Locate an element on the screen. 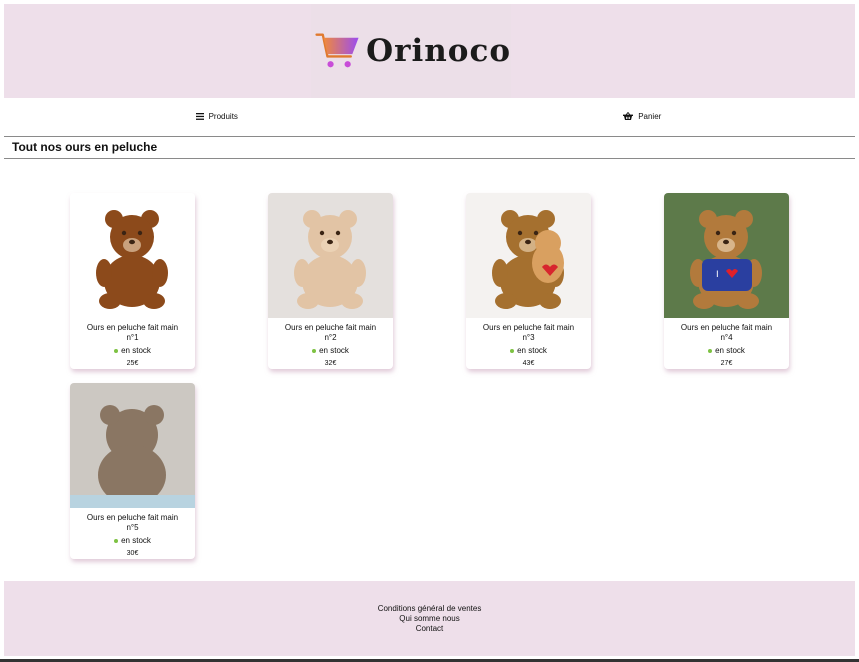  main-nav: Produits Panier is located at coordinates (429, 116).